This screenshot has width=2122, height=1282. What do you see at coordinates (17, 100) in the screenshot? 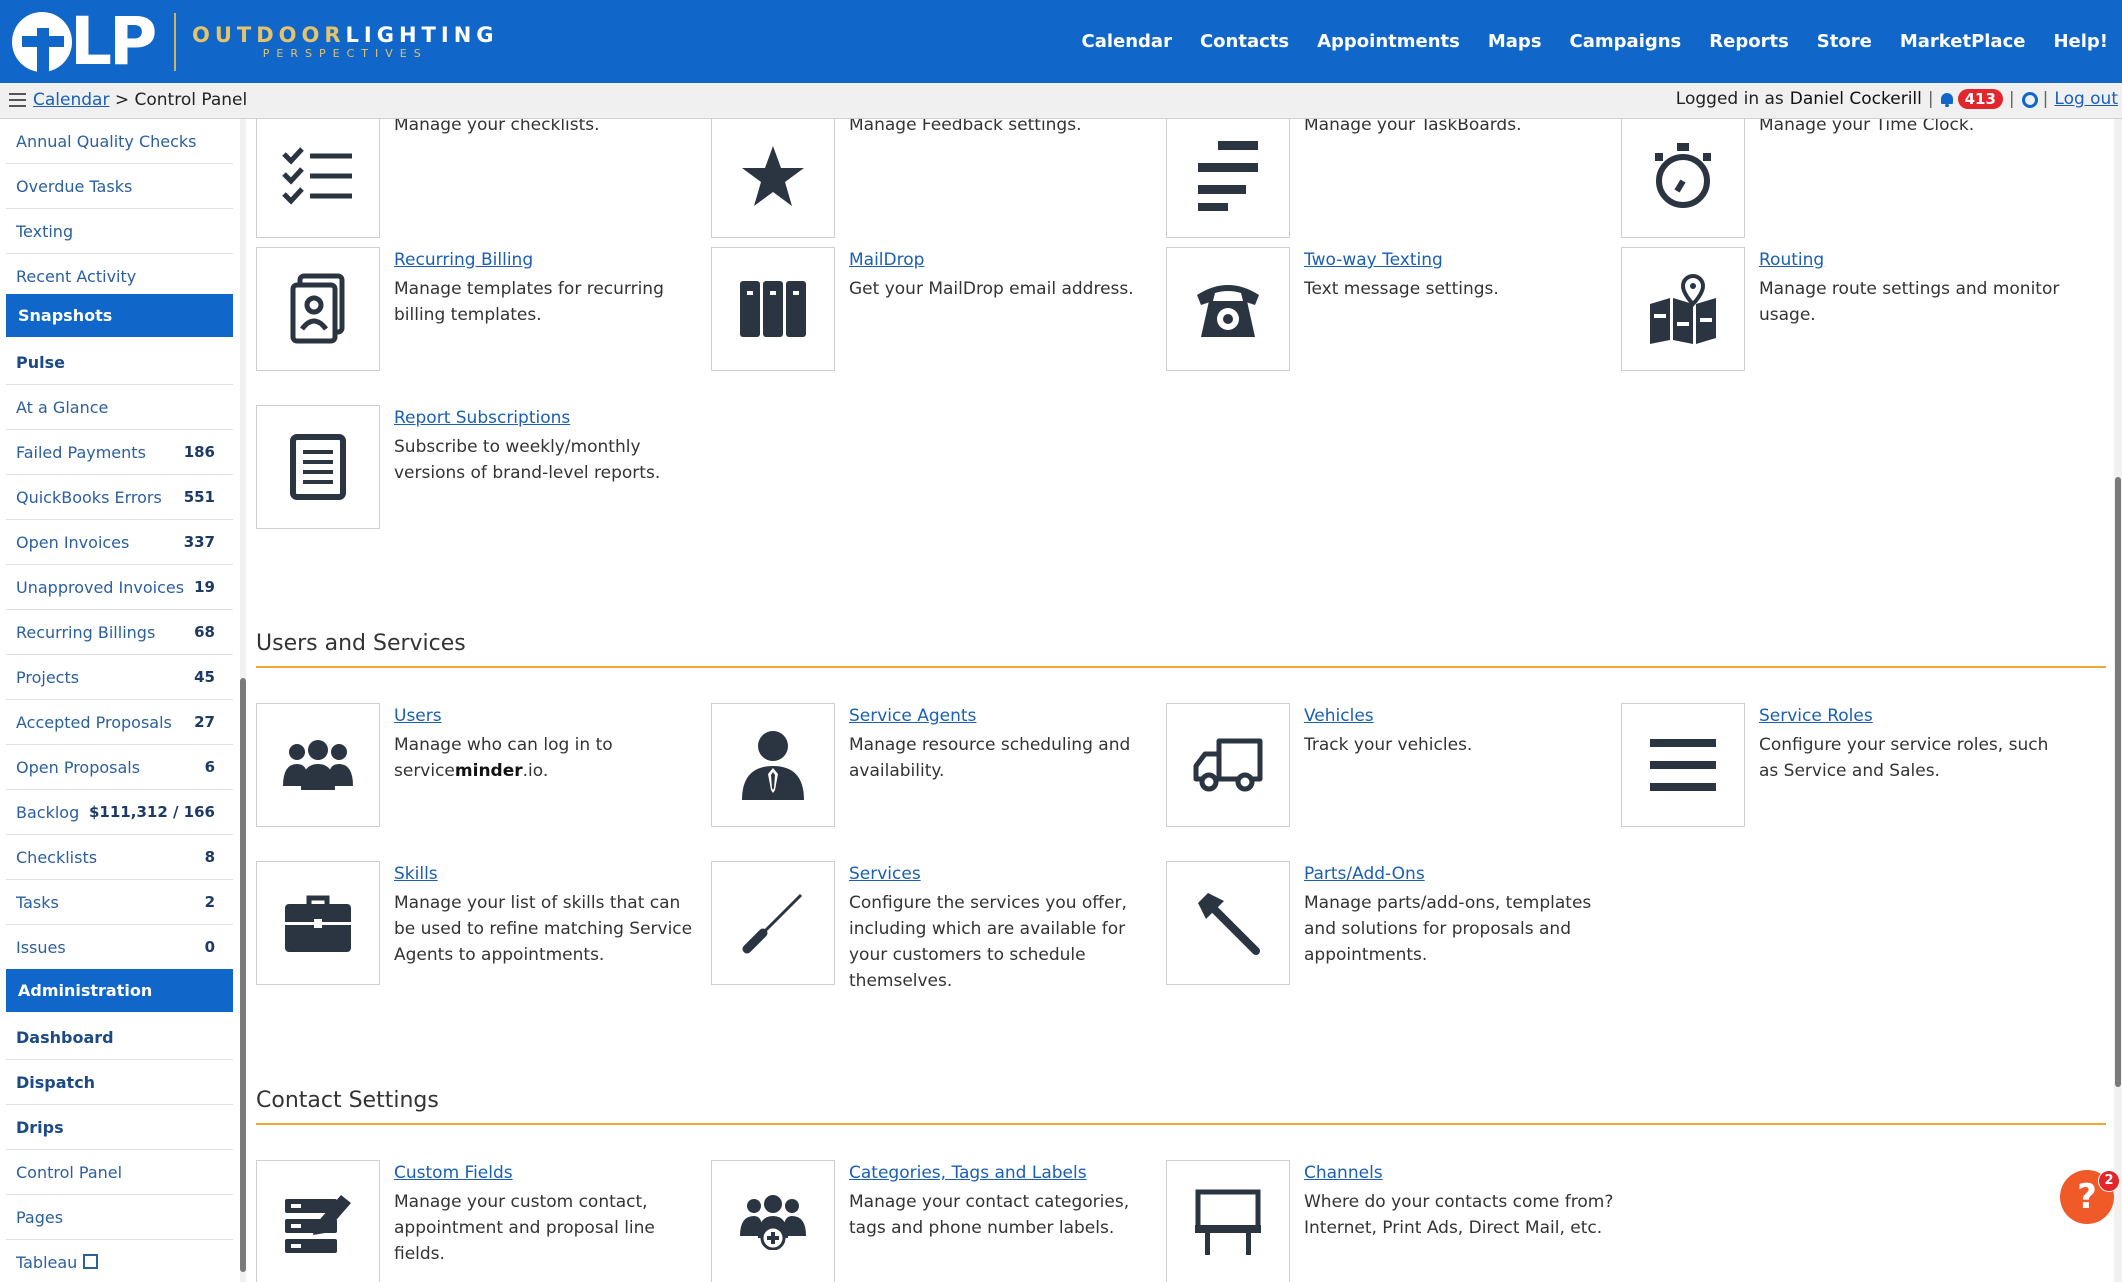
I see `hamburger-menu-icon` at bounding box center [17, 100].